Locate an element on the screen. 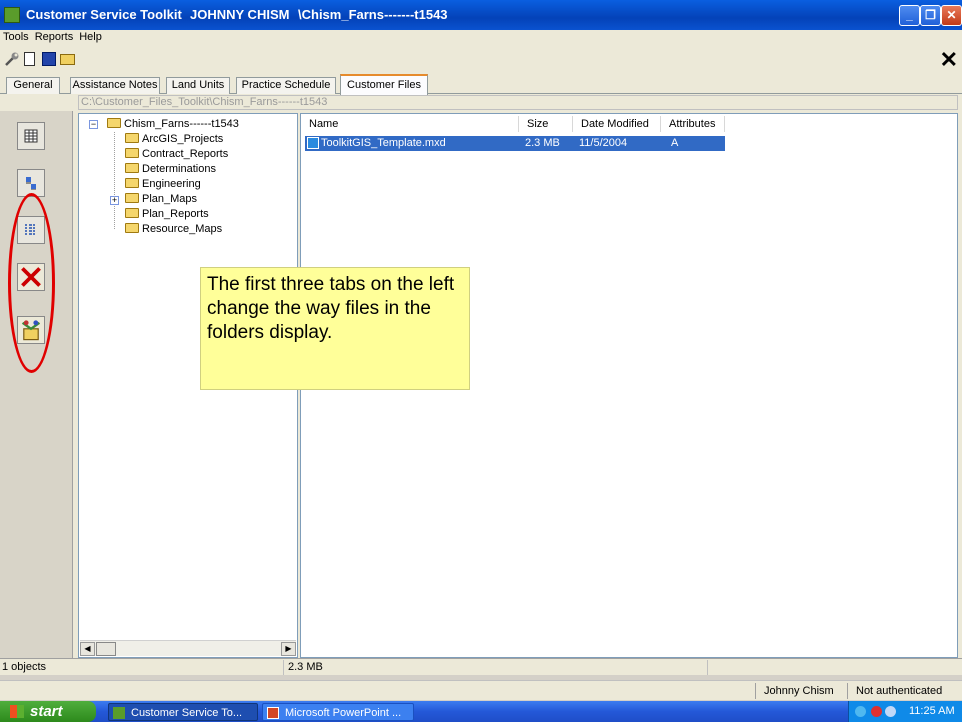  status-bar: 1 objects 2.3 MB is located at coordinates (481, 666).